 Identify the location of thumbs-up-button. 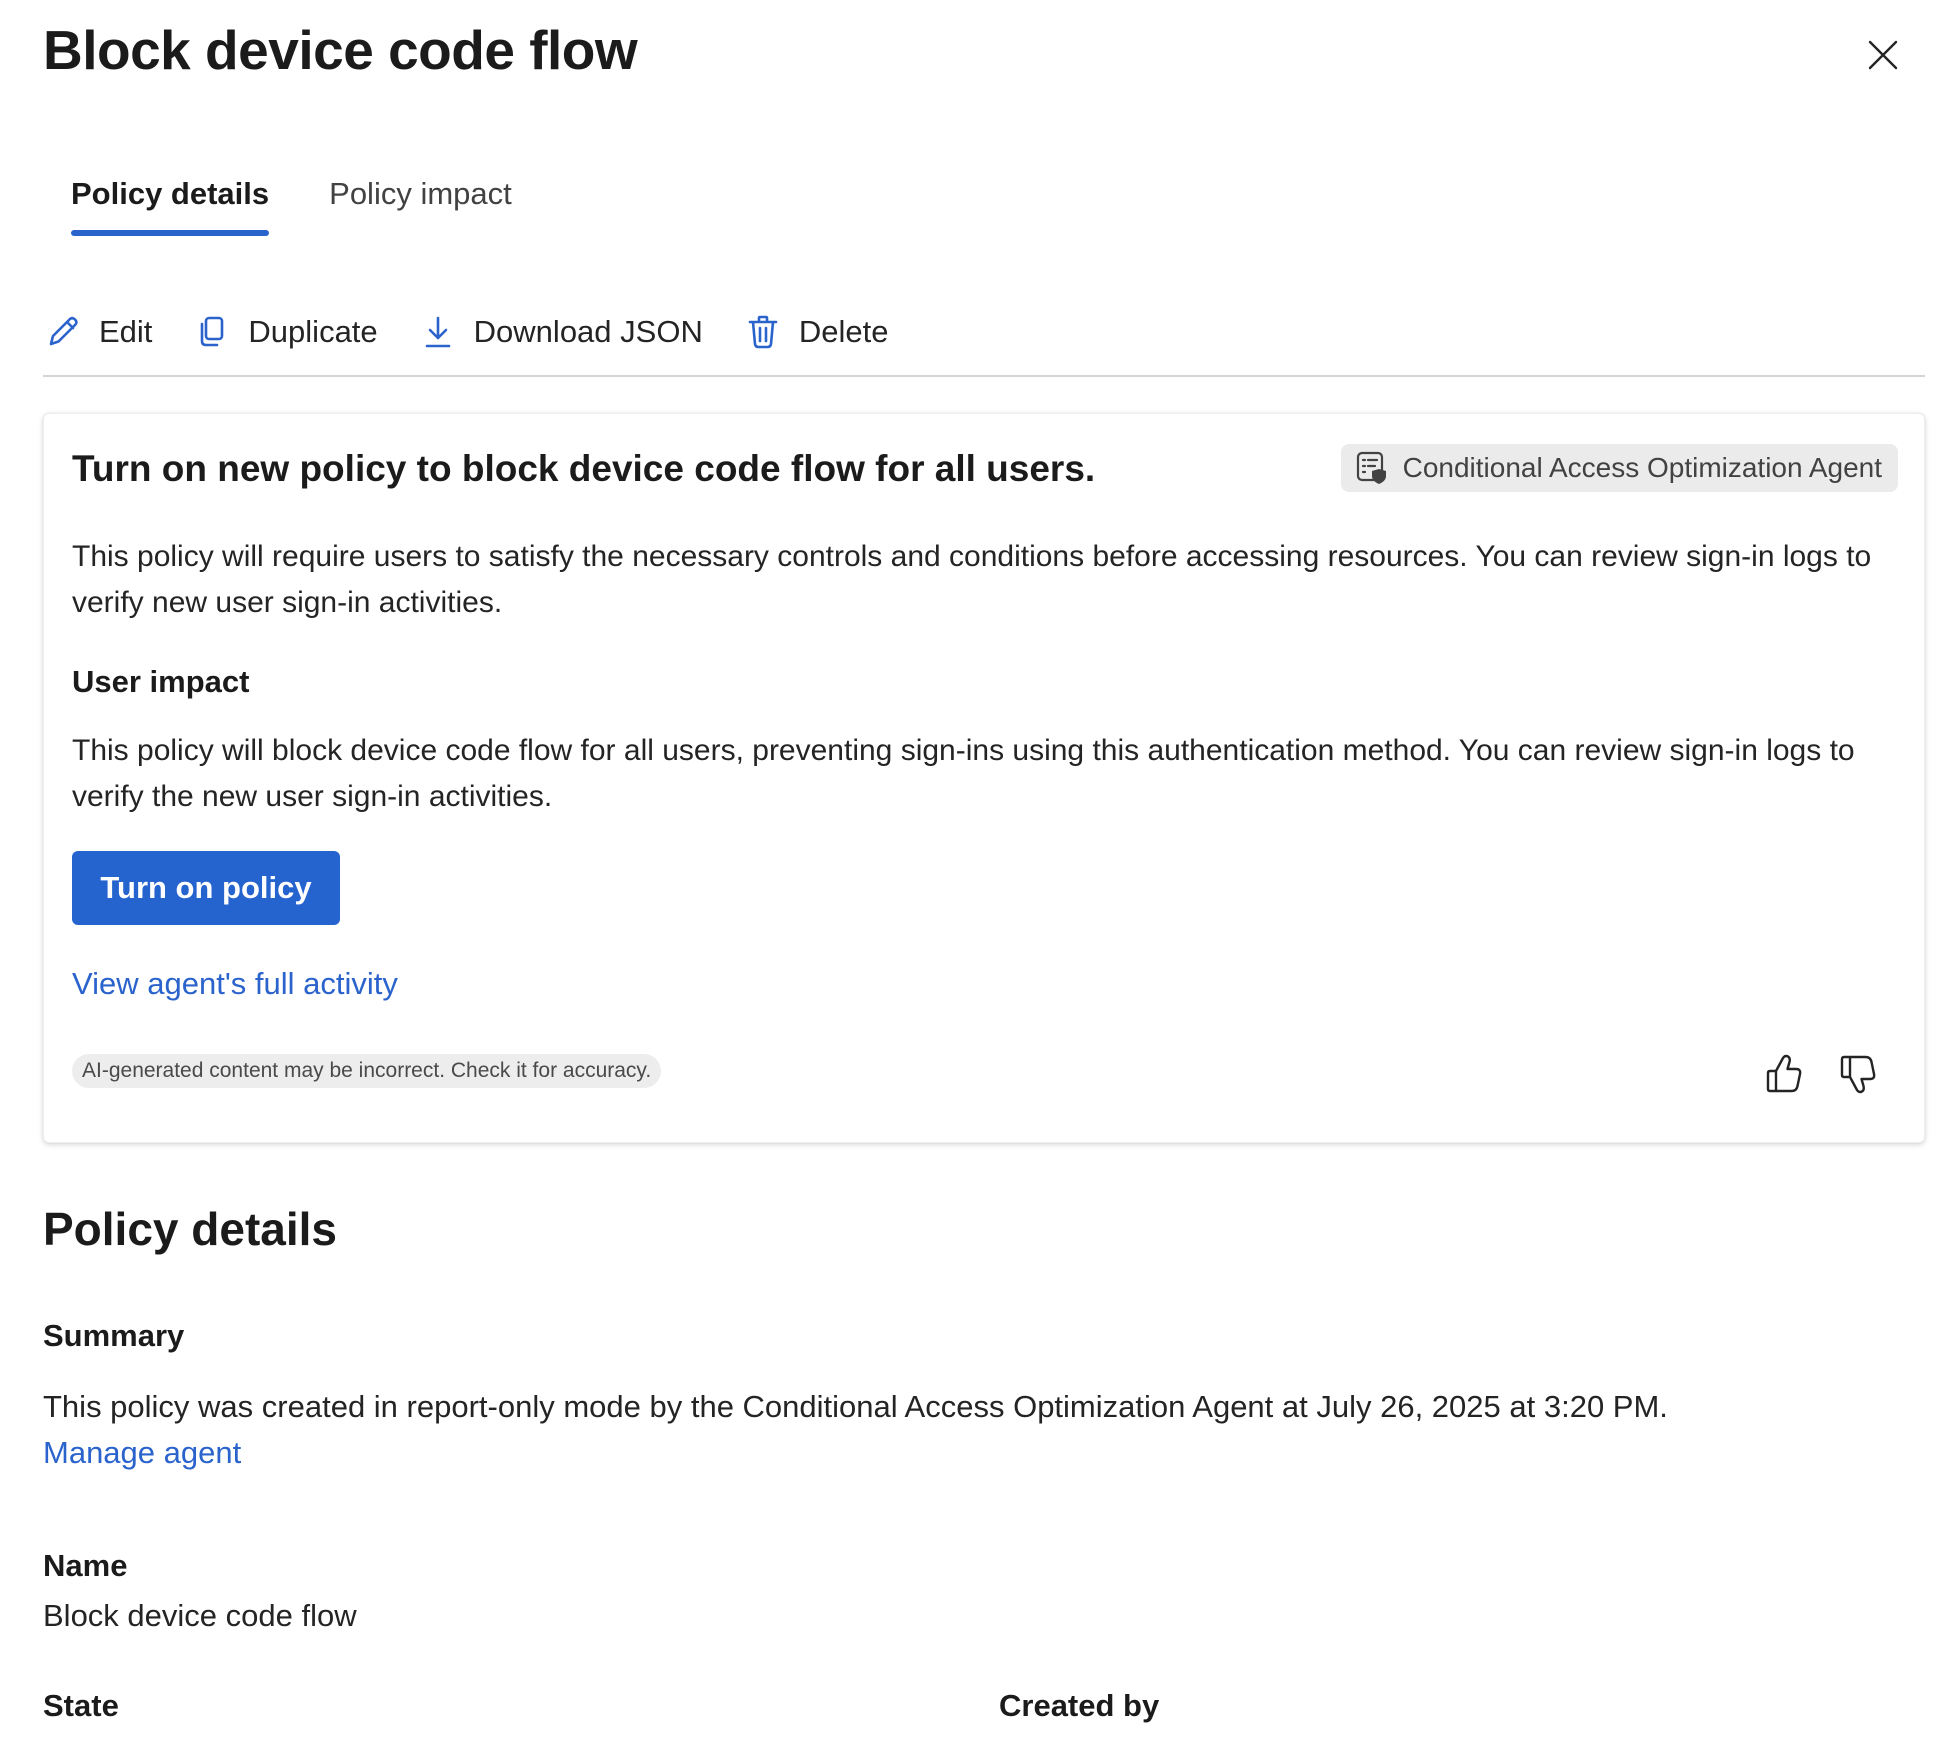
(1784, 1074).